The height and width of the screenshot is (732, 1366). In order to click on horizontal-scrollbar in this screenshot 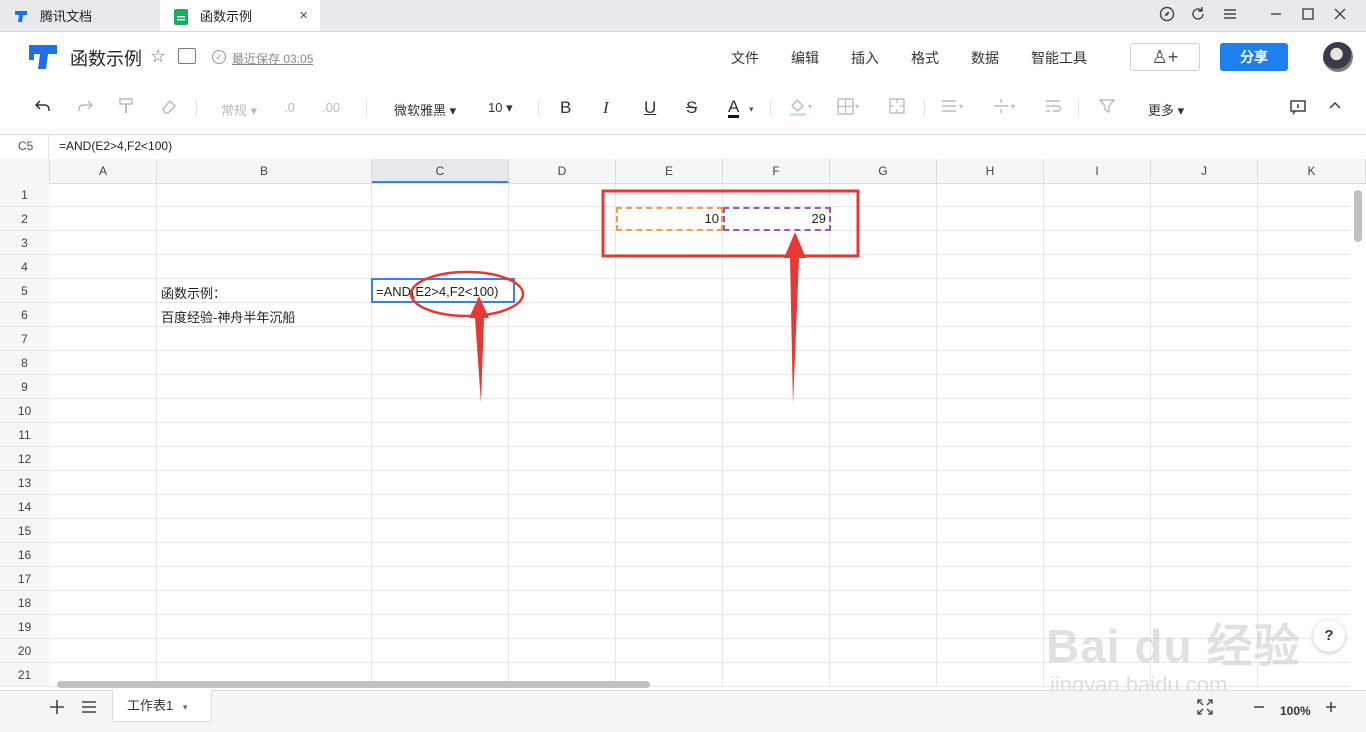, I will do `click(353, 684)`.